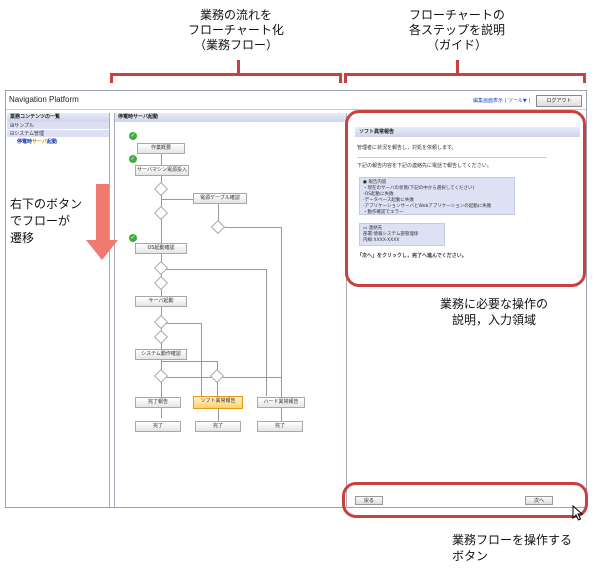 Image resolution: width=599 pixels, height=568 pixels. What do you see at coordinates (40, 221) in the screenshot?
I see `annotation-line: でフローが` at bounding box center [40, 221].